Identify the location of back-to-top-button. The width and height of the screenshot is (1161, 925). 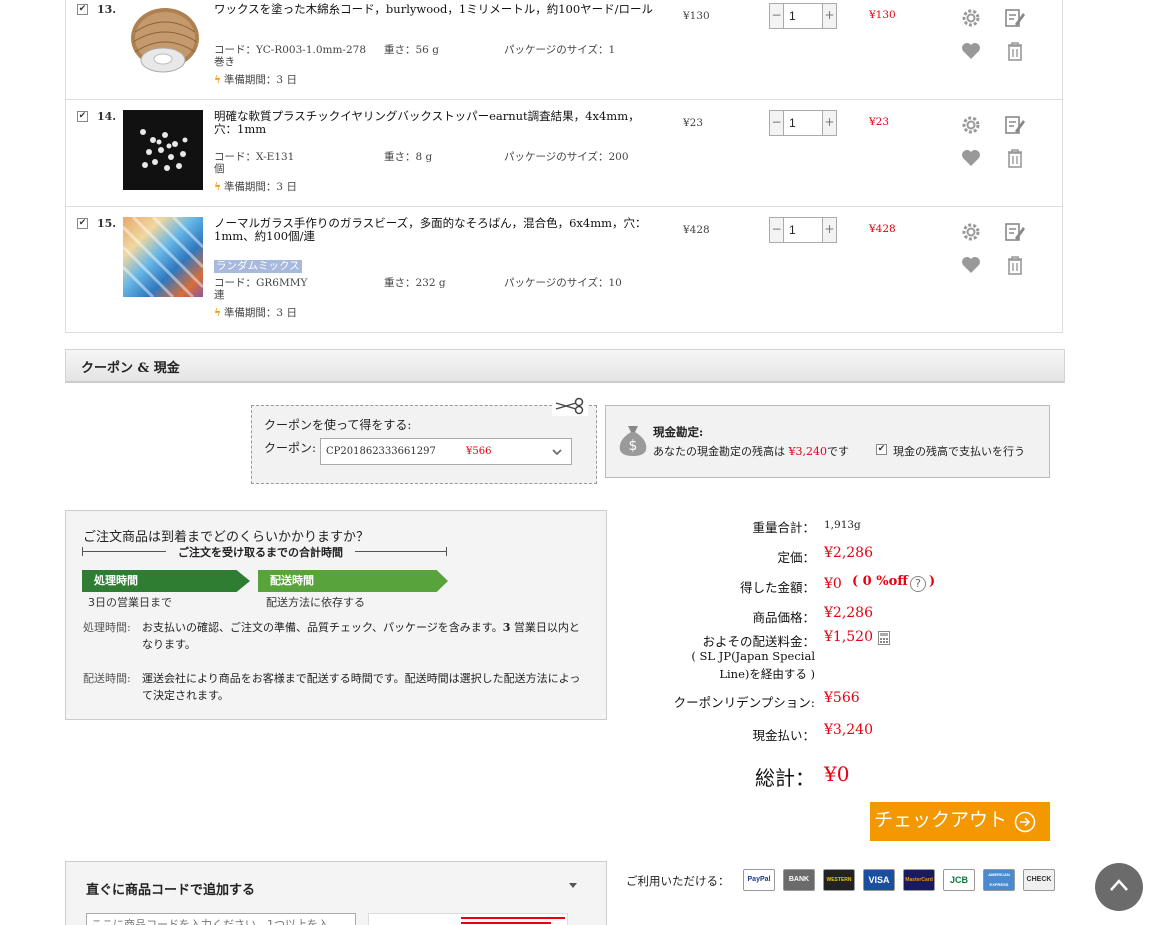
(1119, 887).